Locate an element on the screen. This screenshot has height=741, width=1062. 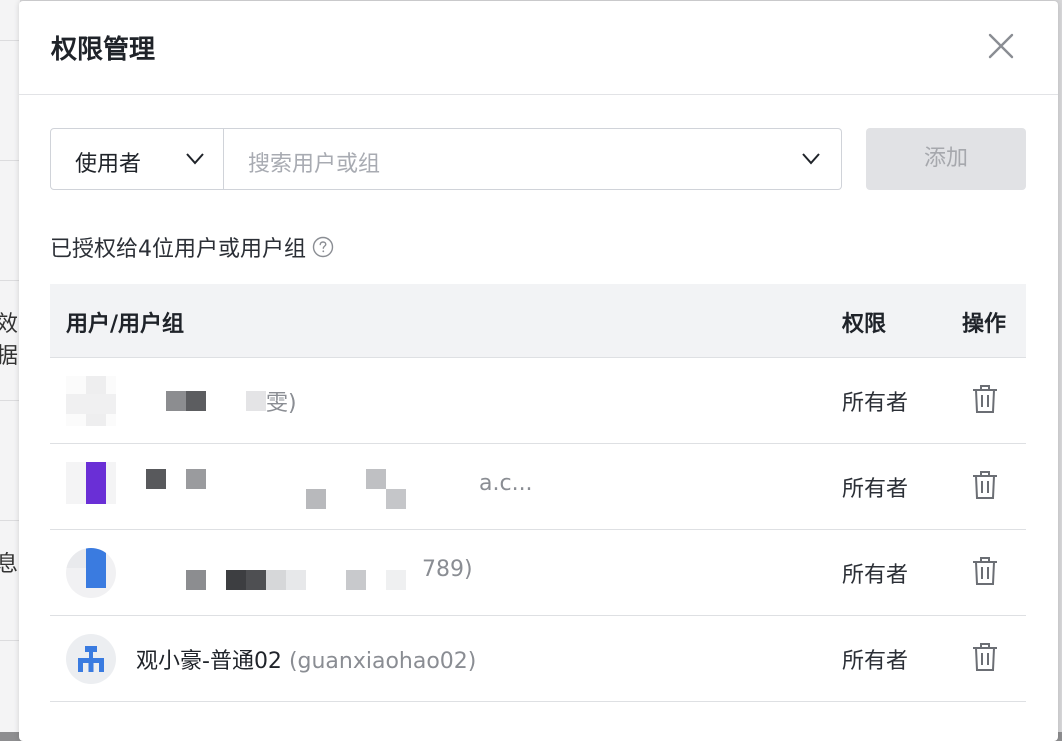
add-button: 添加 is located at coordinates (946, 159).